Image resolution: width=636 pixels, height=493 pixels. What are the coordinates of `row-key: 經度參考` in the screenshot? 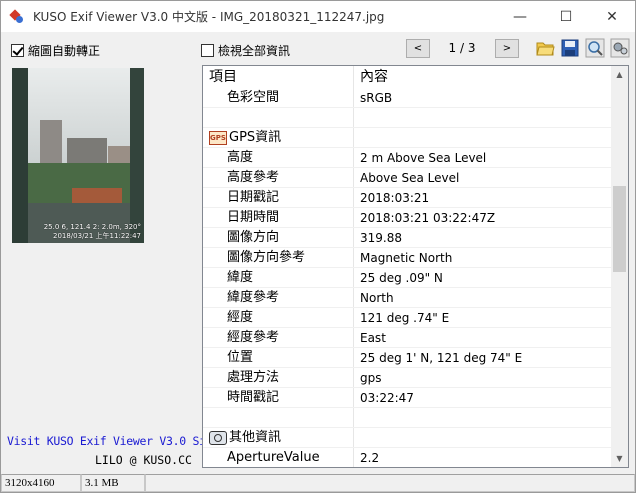 It's located at (278, 337).